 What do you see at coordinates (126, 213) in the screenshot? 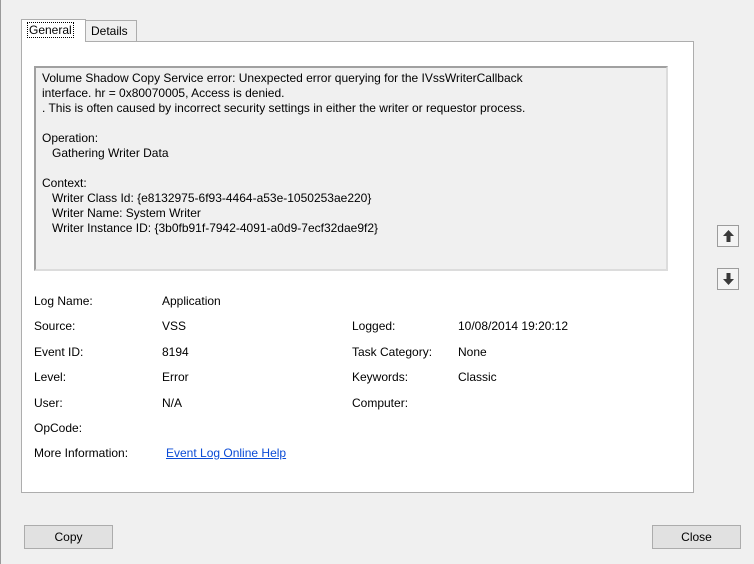
I see `context-line: Writer Name: System Writer` at bounding box center [126, 213].